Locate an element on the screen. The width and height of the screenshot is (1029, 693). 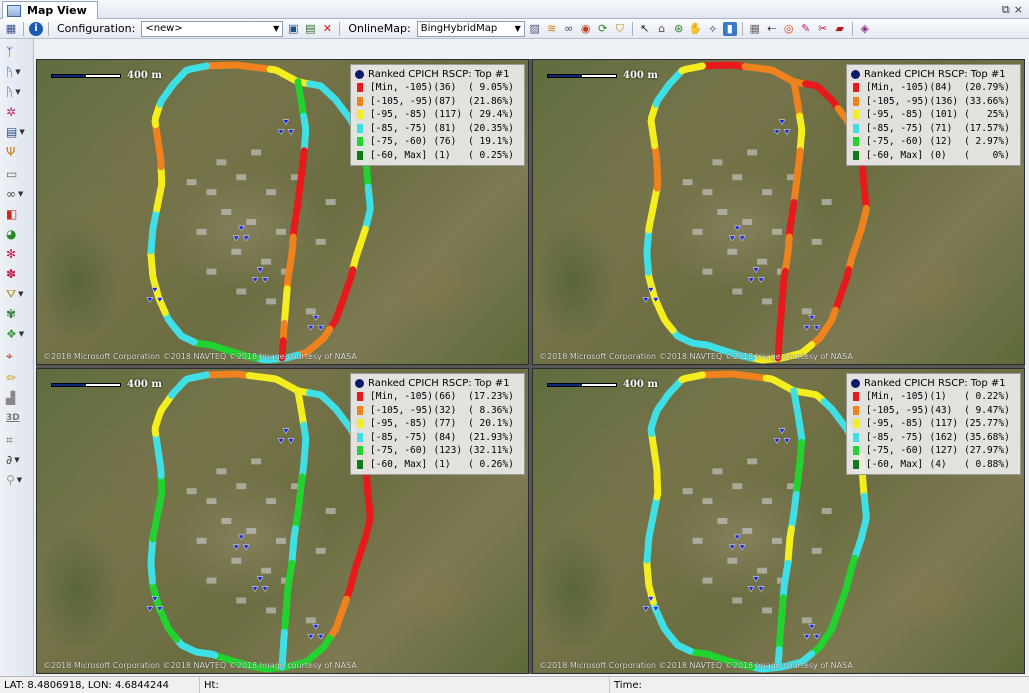
close-icon: × is located at coordinates (1018, 10).